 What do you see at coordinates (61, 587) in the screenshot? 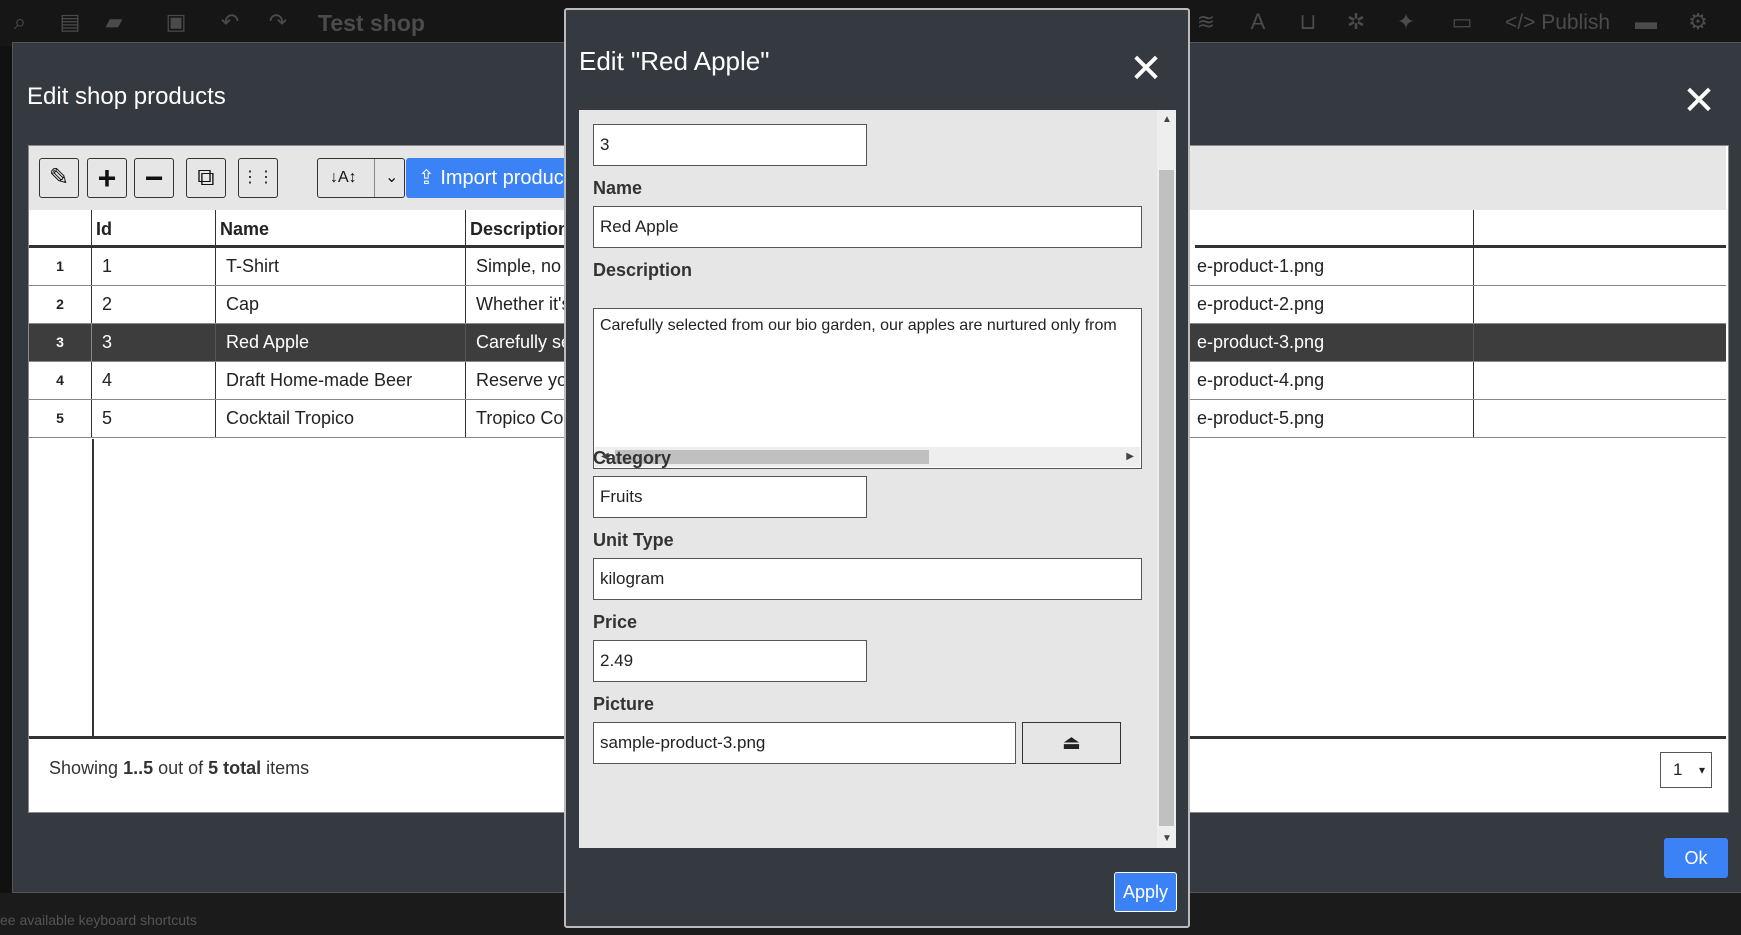
I see `row-header-column` at bounding box center [61, 587].